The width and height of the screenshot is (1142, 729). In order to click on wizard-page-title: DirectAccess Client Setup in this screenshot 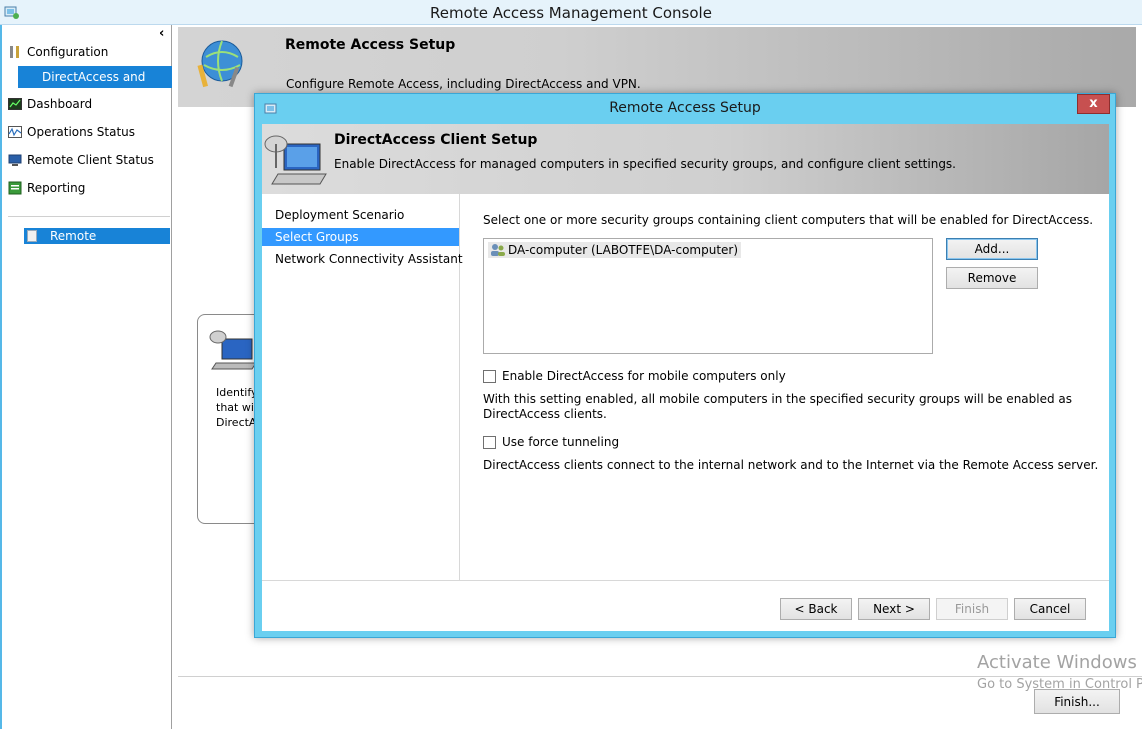, I will do `click(436, 140)`.